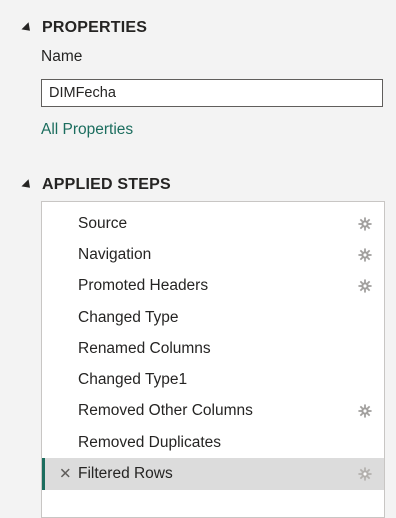  I want to click on name-field-label: Name, so click(62, 56).